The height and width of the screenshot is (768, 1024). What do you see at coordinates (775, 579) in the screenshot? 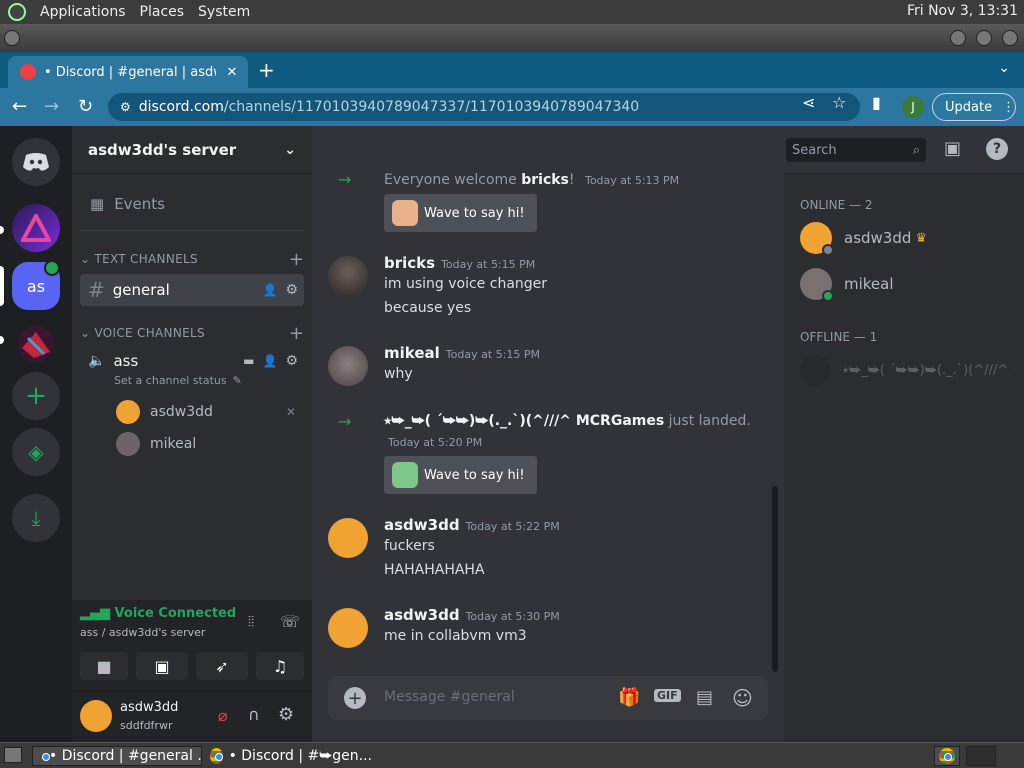
I see `chat-scrollbar` at bounding box center [775, 579].